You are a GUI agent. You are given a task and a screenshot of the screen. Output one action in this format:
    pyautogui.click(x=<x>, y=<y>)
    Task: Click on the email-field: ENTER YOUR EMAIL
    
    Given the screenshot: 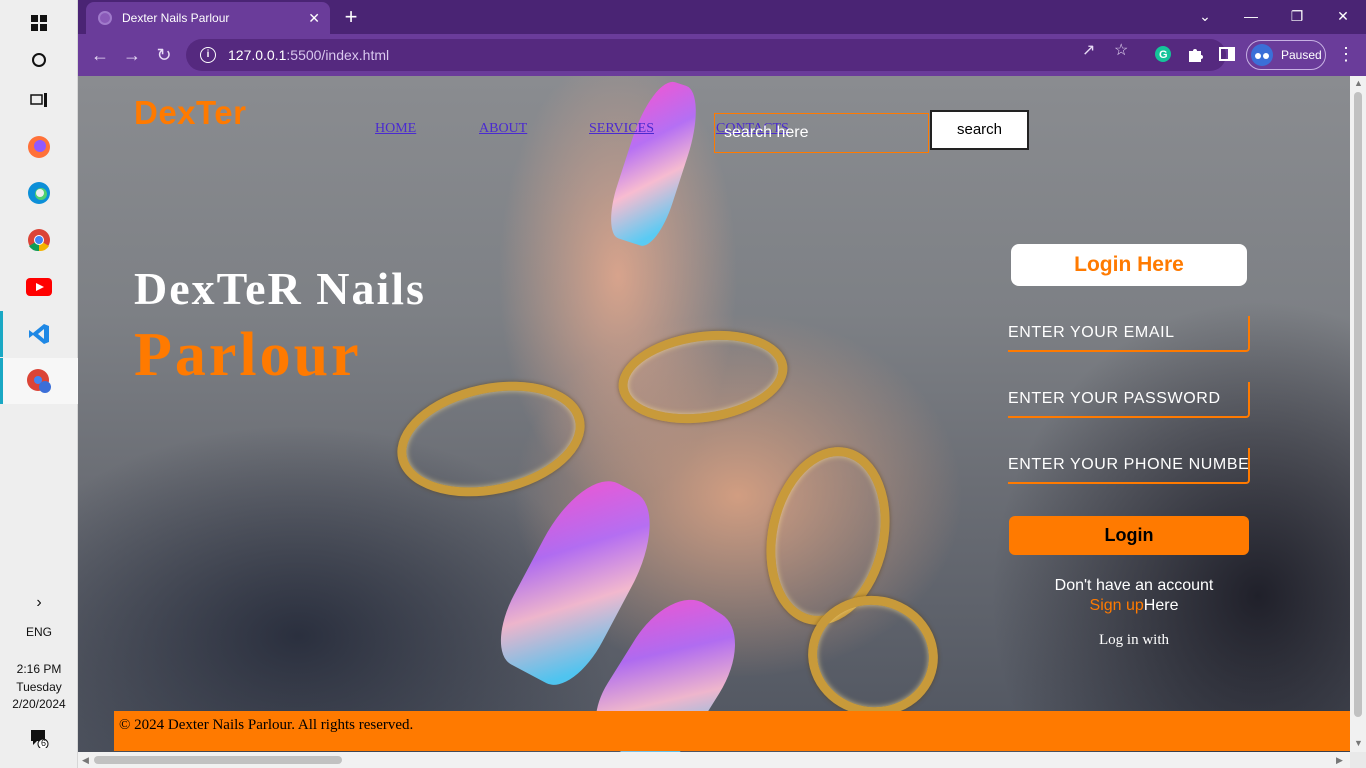 What is the action you would take?
    pyautogui.click(x=1129, y=334)
    